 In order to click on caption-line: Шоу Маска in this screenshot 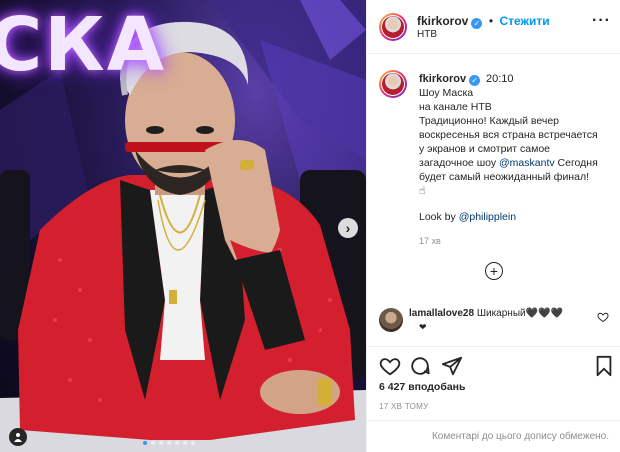, I will do `click(446, 93)`.